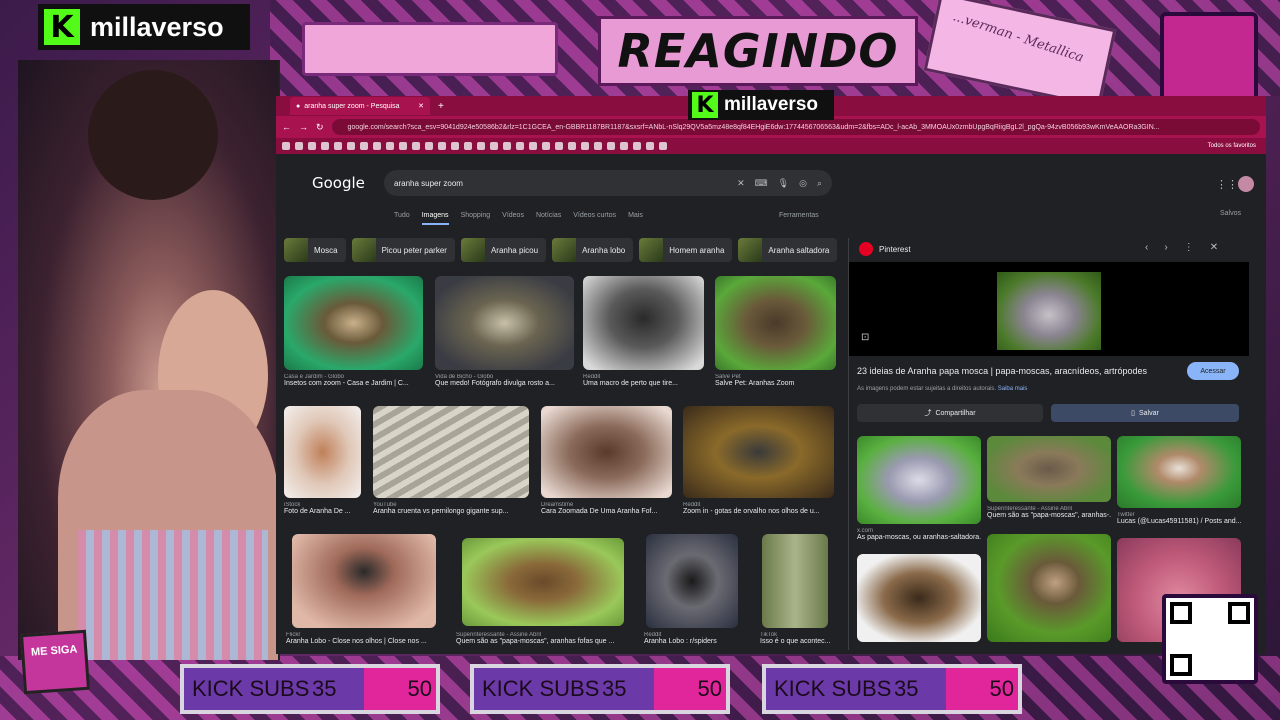 The width and height of the screenshot is (1280, 720). Describe the element at coordinates (950, 413) in the screenshot. I see `share-button: ⤴ Compartilhar` at that location.